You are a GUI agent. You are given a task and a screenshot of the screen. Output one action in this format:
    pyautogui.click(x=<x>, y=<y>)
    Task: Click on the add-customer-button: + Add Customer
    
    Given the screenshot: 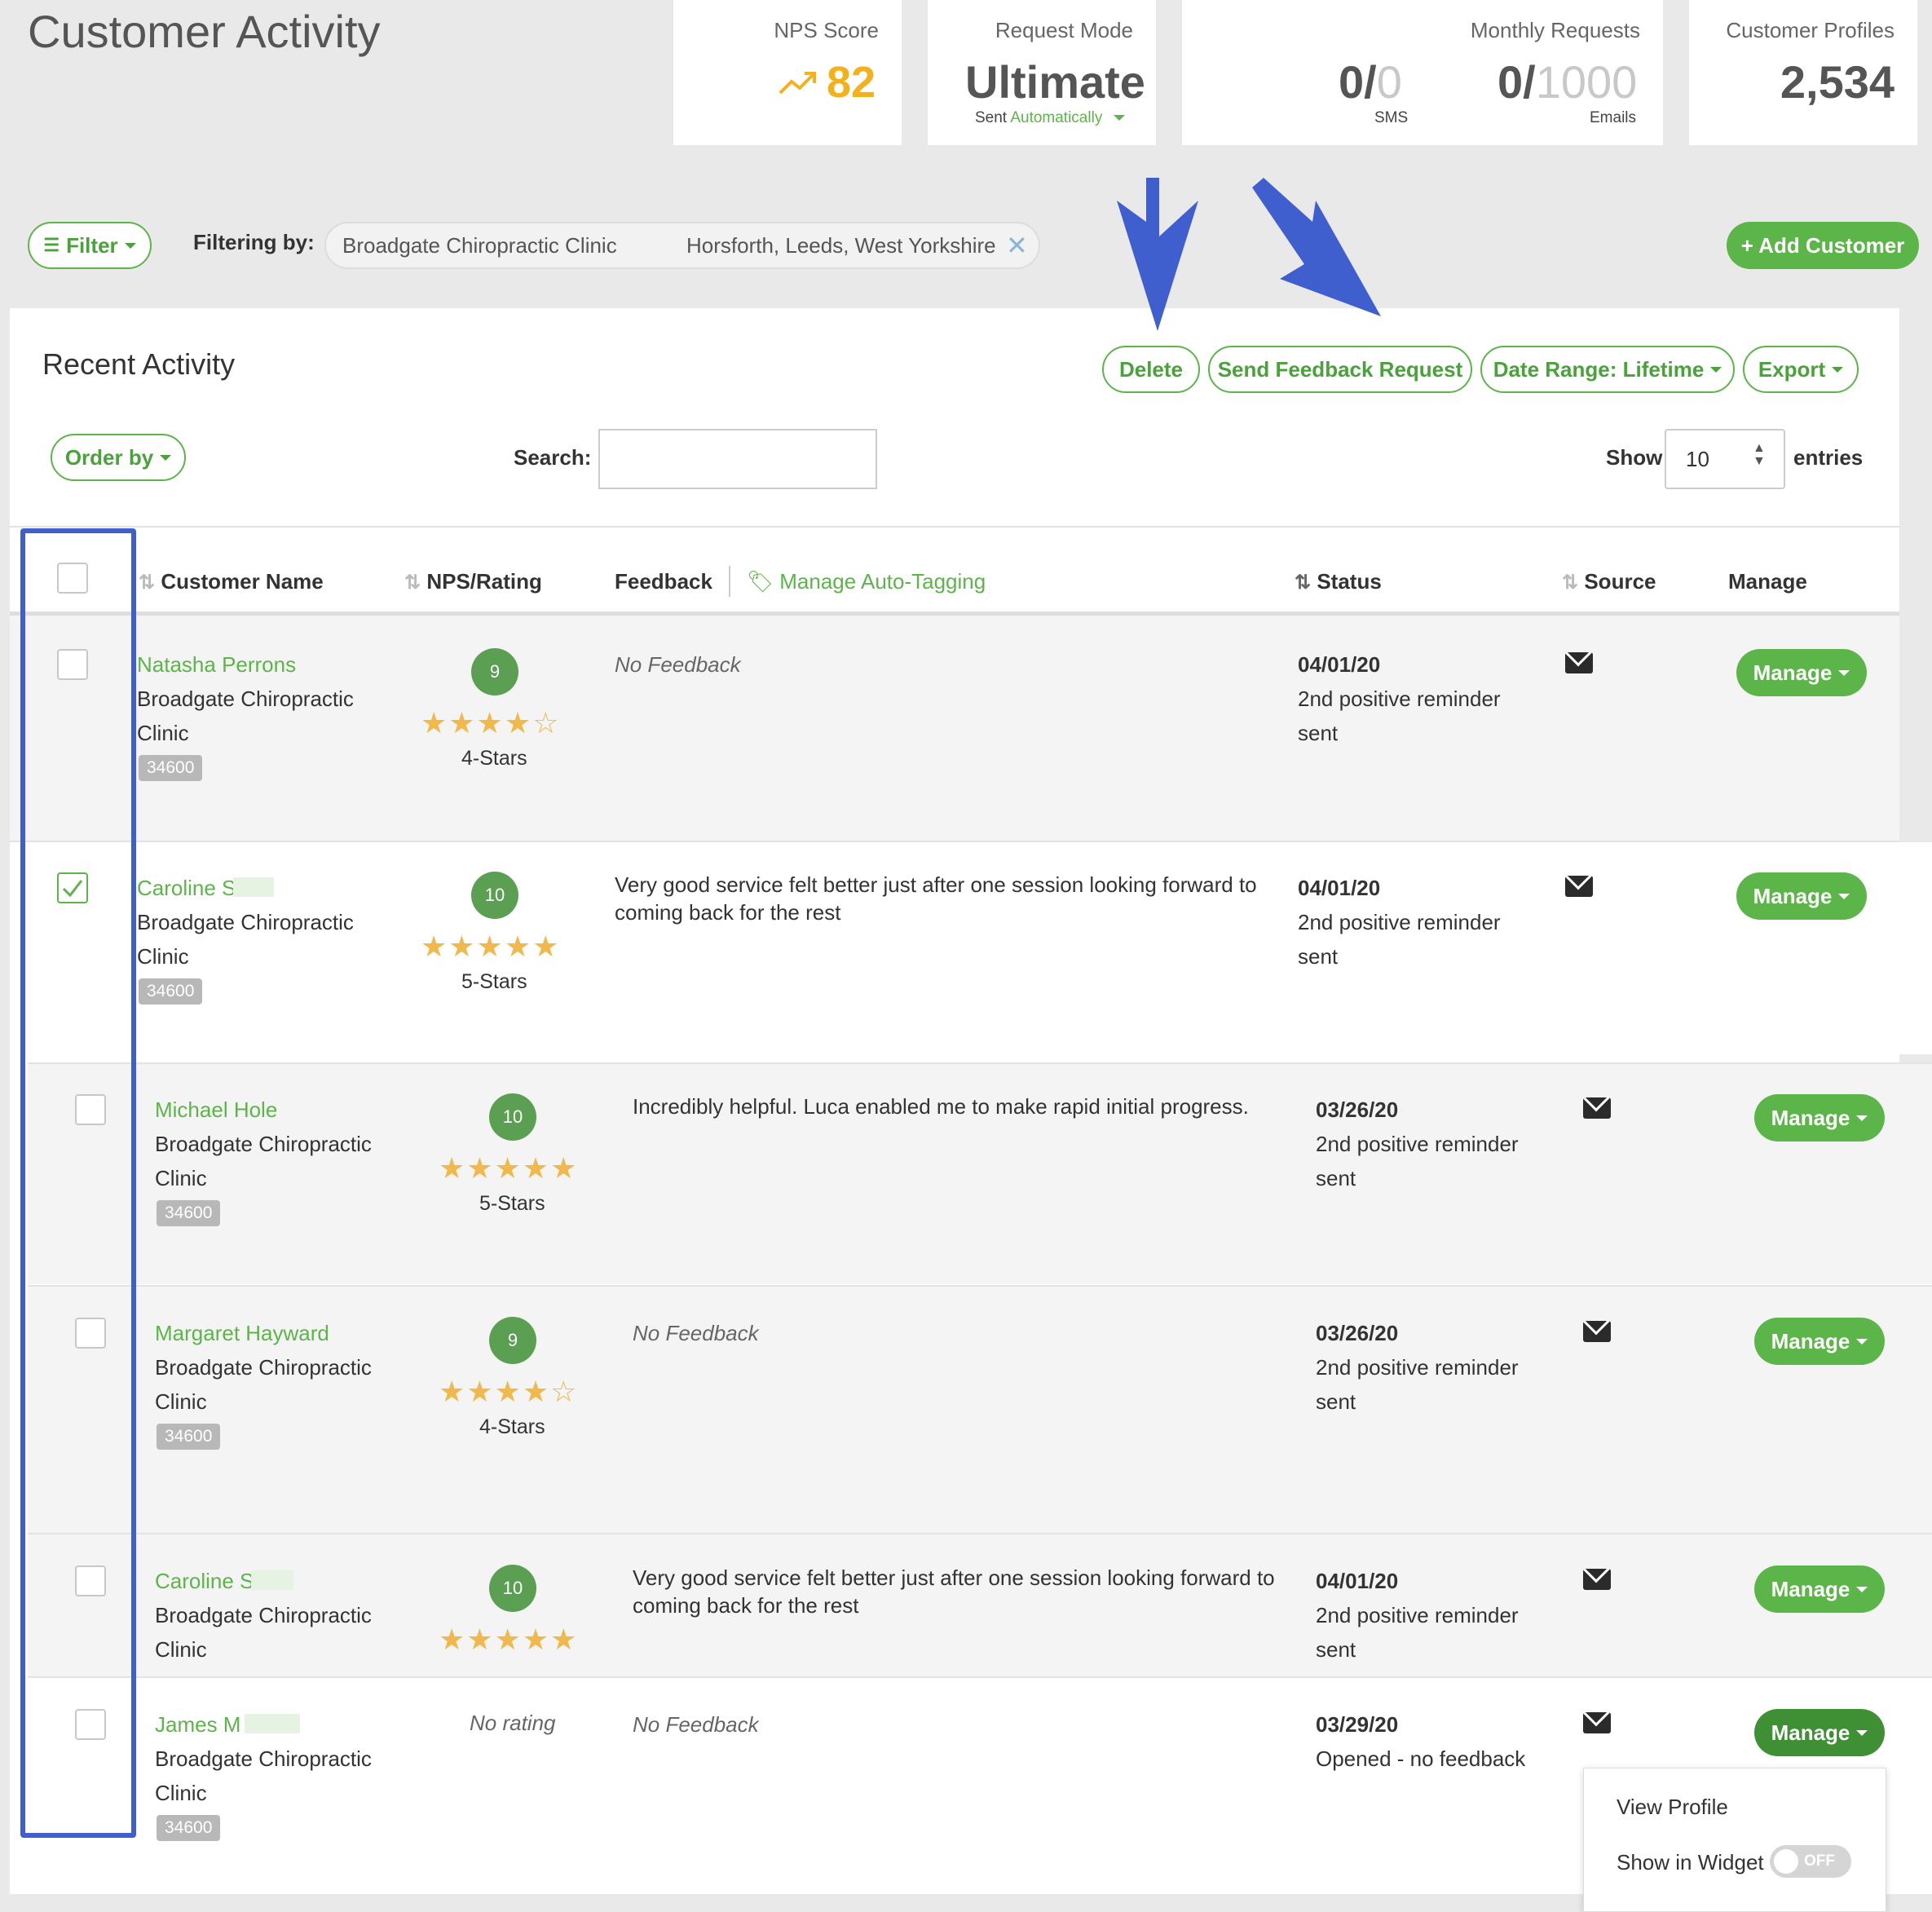 What is the action you would take?
    pyautogui.click(x=1823, y=245)
    